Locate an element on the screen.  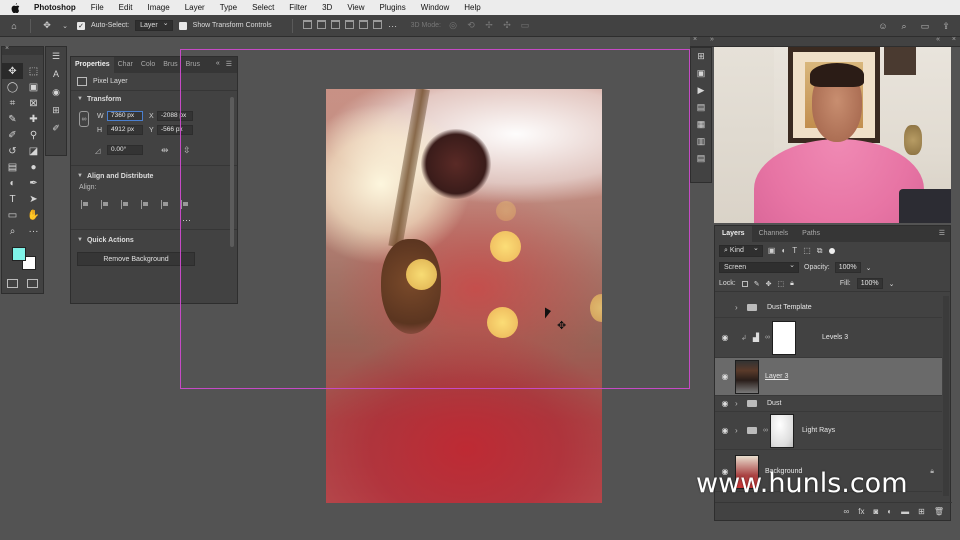
align-top-edges-icon is located at coordinates (145, 204).